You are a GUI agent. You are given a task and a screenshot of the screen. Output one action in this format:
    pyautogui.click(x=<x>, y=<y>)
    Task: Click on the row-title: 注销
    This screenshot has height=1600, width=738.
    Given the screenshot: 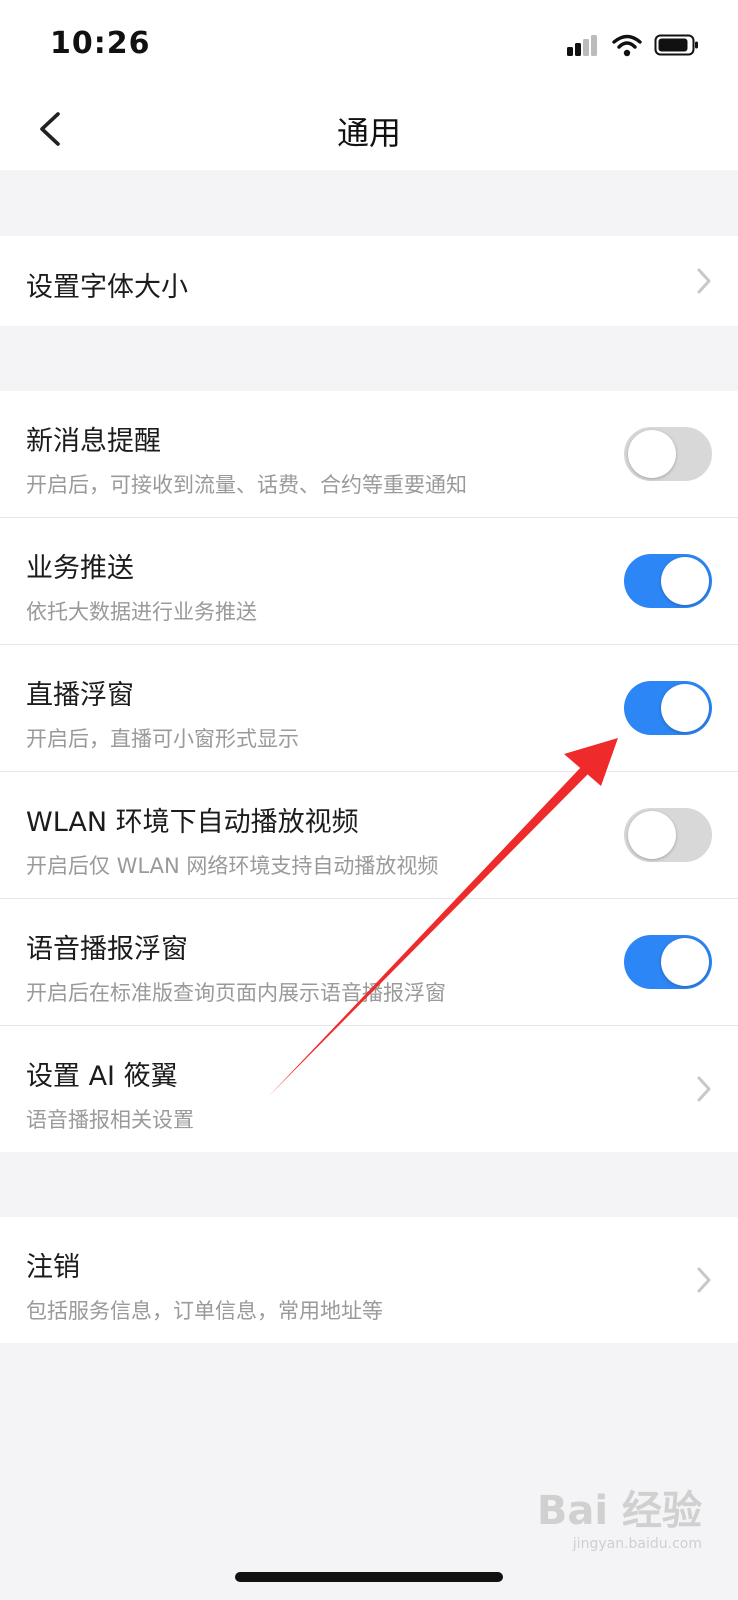 What is the action you would take?
    pyautogui.click(x=53, y=1267)
    